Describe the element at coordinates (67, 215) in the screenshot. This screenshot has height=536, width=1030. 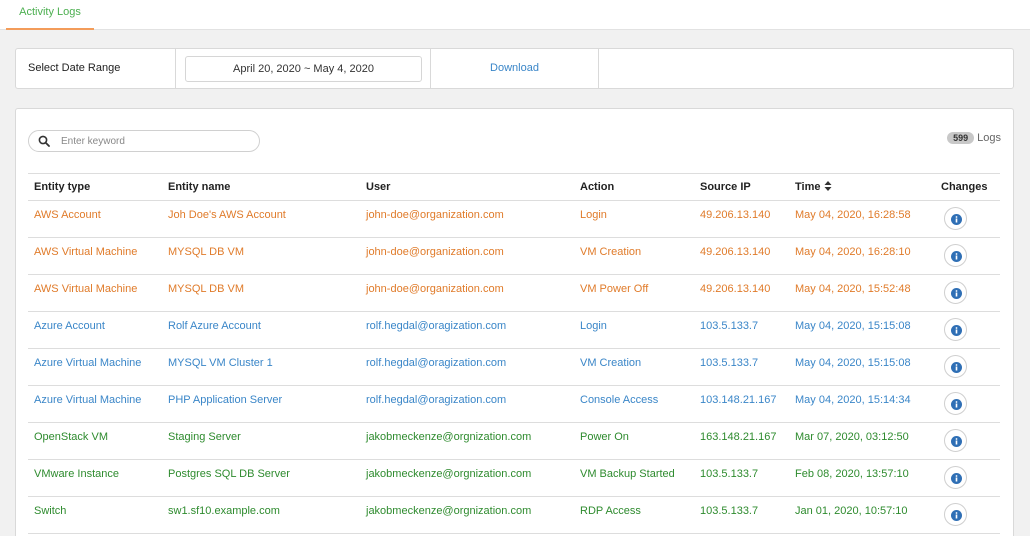
I see `cell-entity-type: AWS Account` at that location.